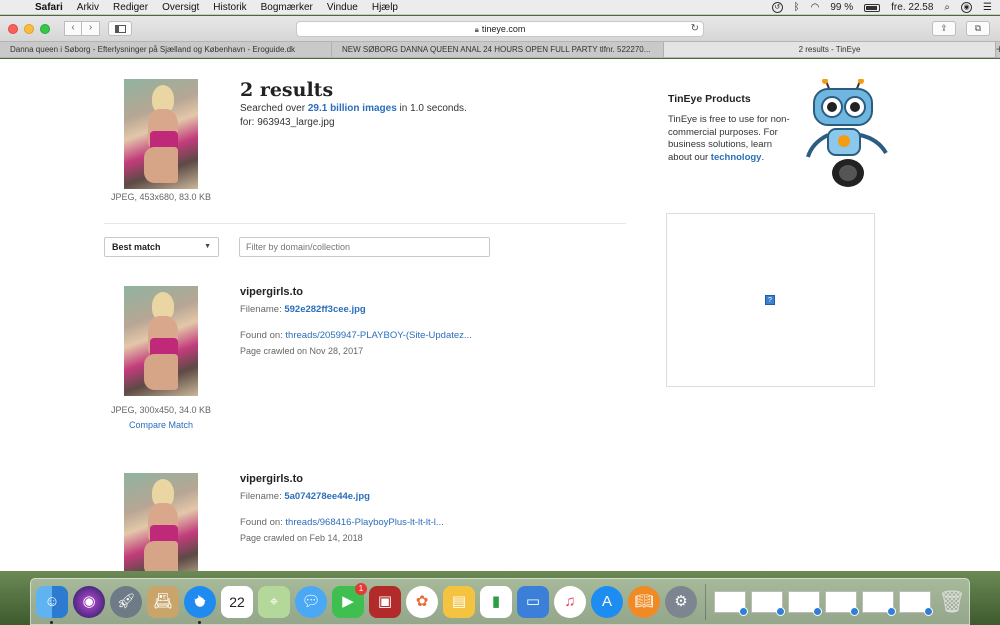  I want to click on maps-icon: ⌖, so click(274, 601).